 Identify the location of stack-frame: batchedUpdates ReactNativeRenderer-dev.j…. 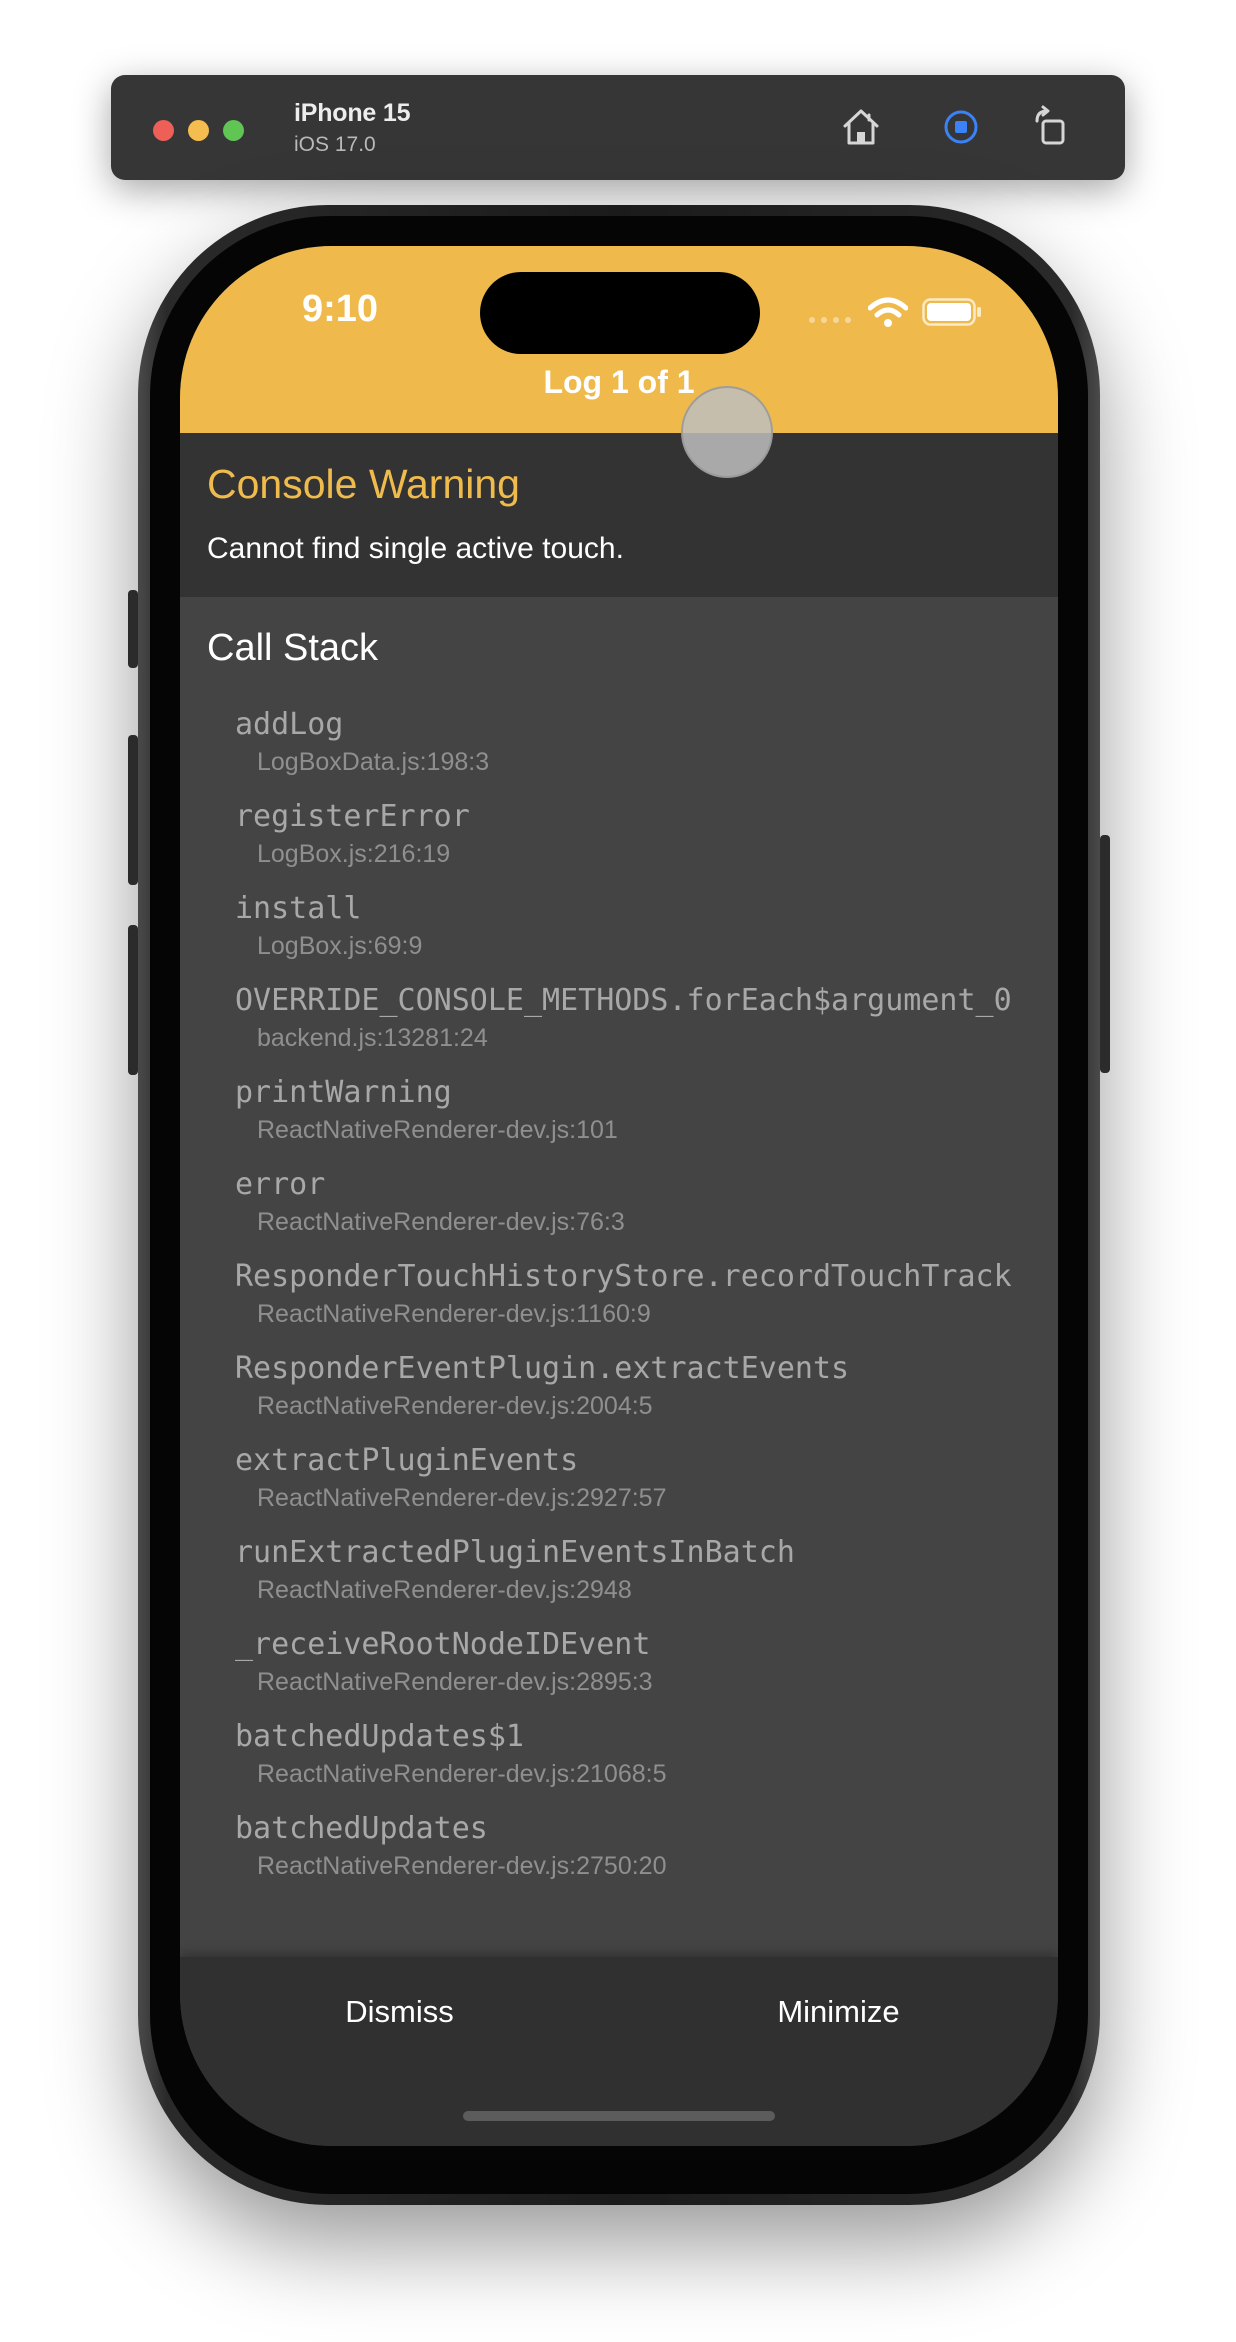
(625, 1846).